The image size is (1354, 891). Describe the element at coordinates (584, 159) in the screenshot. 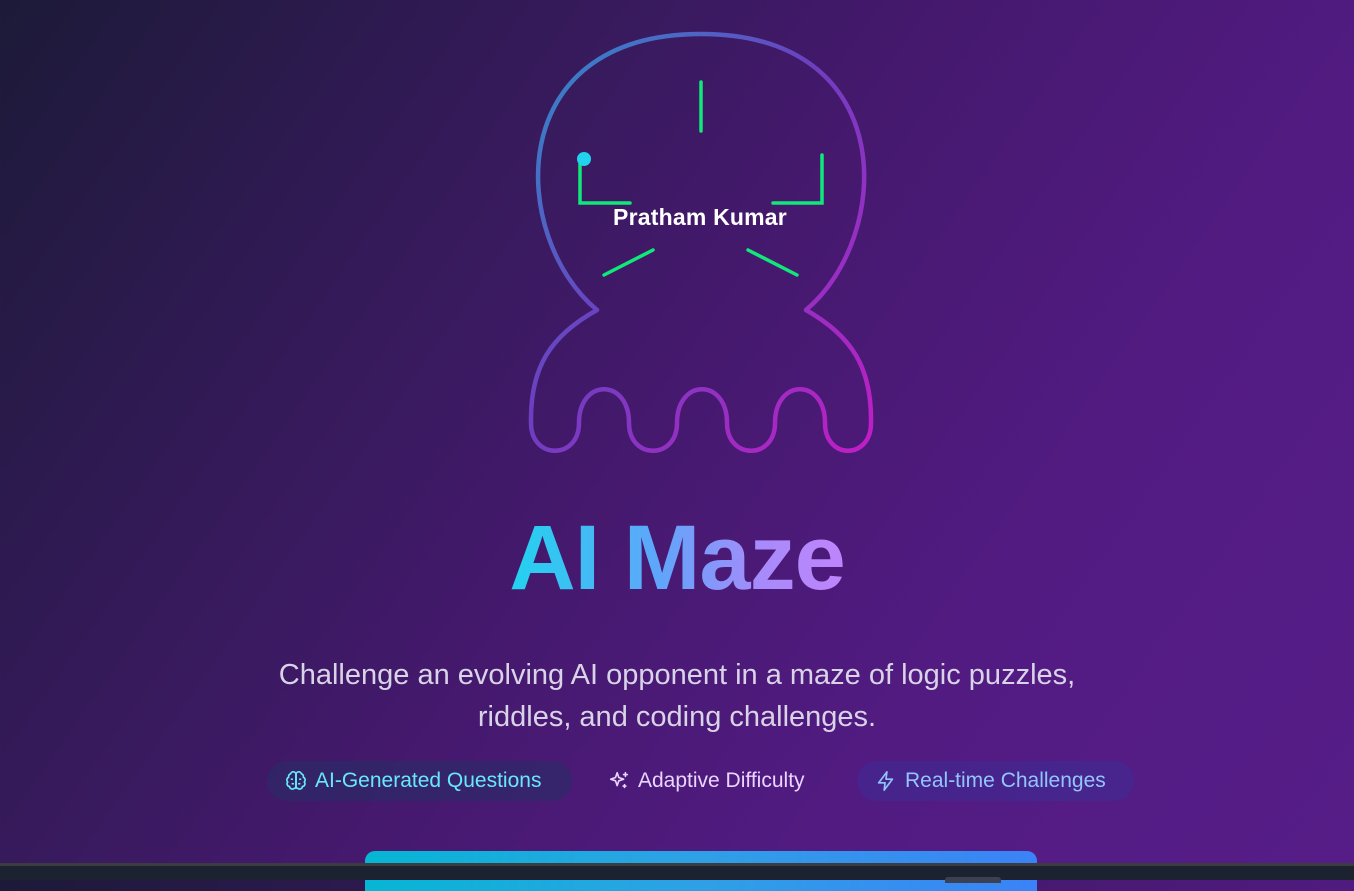

I see `node-dot-icon` at that location.